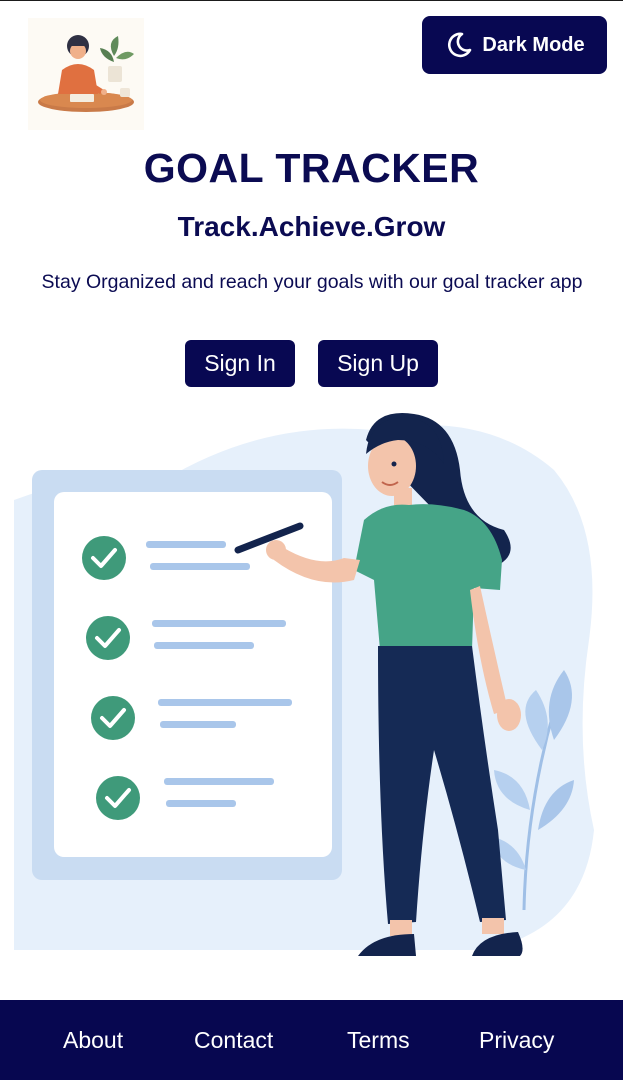  What do you see at coordinates (378, 1040) in the screenshot?
I see `footer-link-terms: Terms` at bounding box center [378, 1040].